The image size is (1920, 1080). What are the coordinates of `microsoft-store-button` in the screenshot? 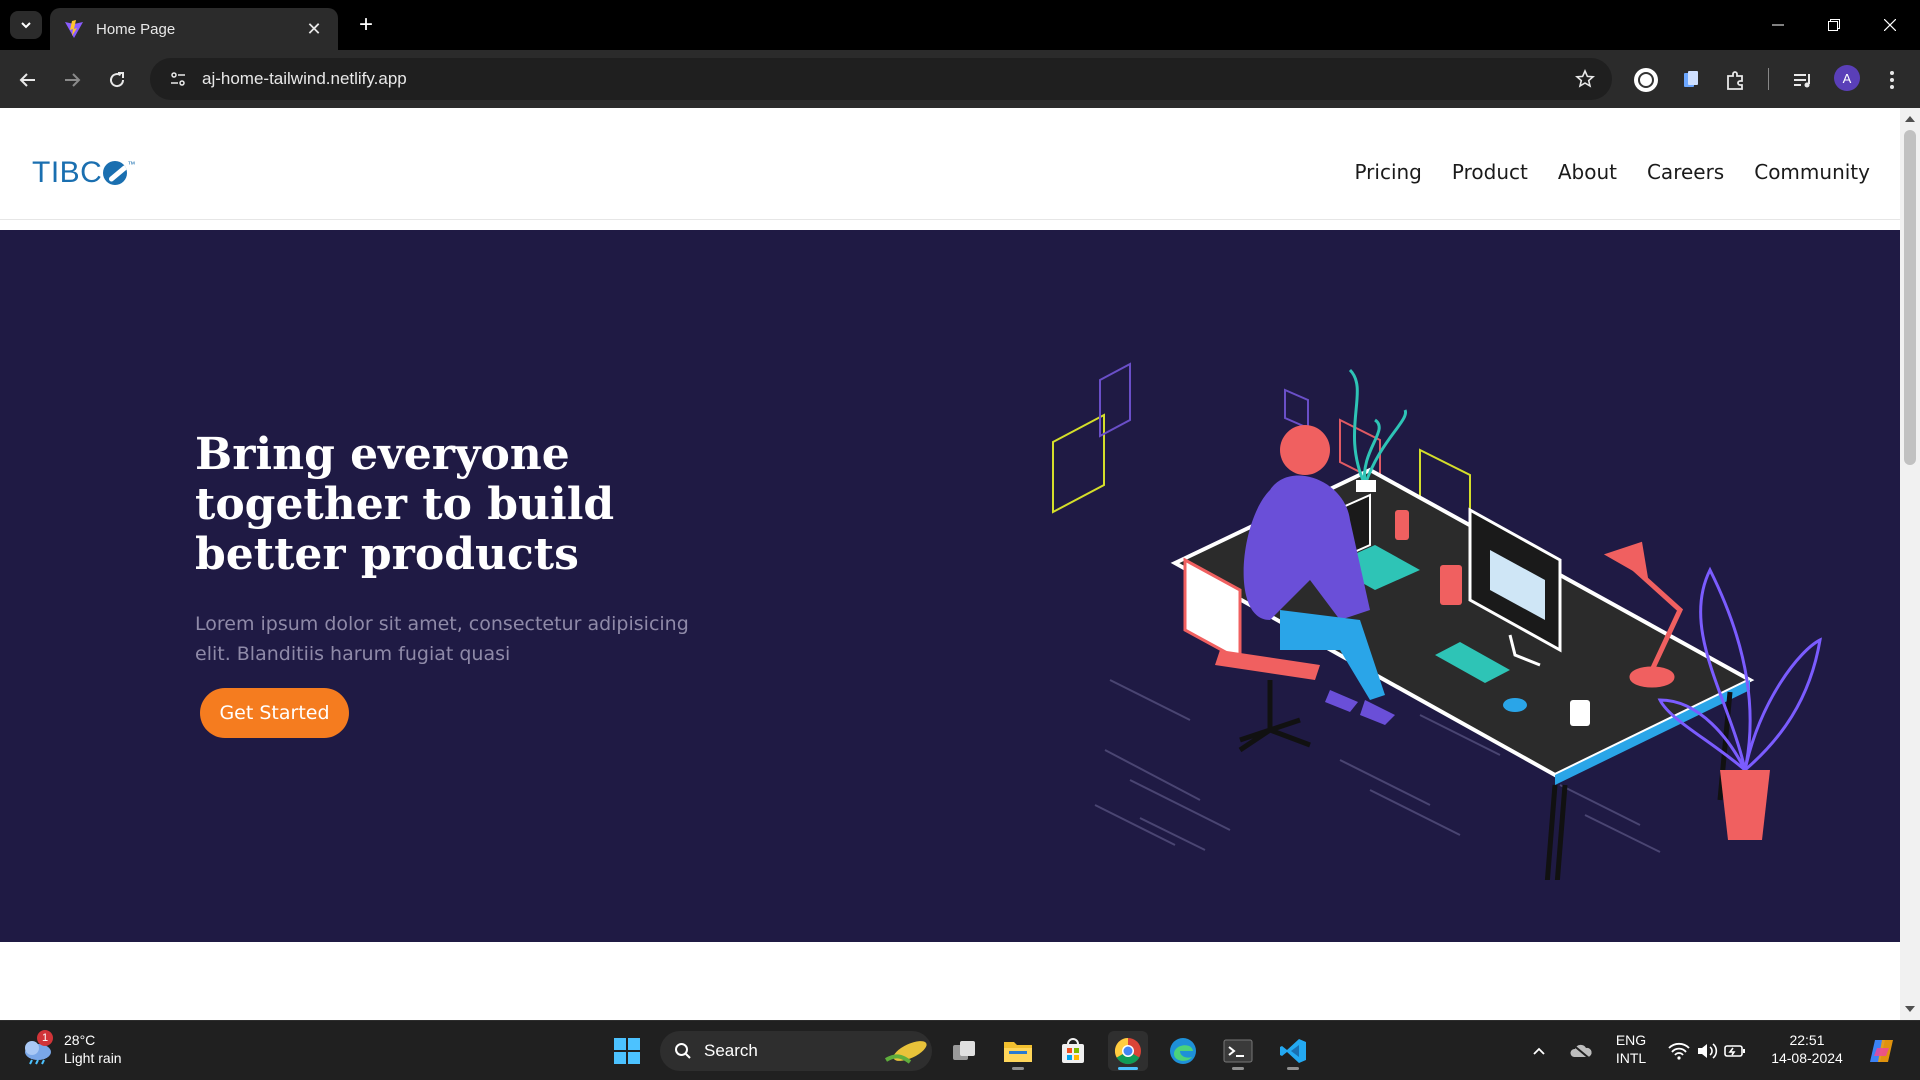 It's located at (1073, 1051).